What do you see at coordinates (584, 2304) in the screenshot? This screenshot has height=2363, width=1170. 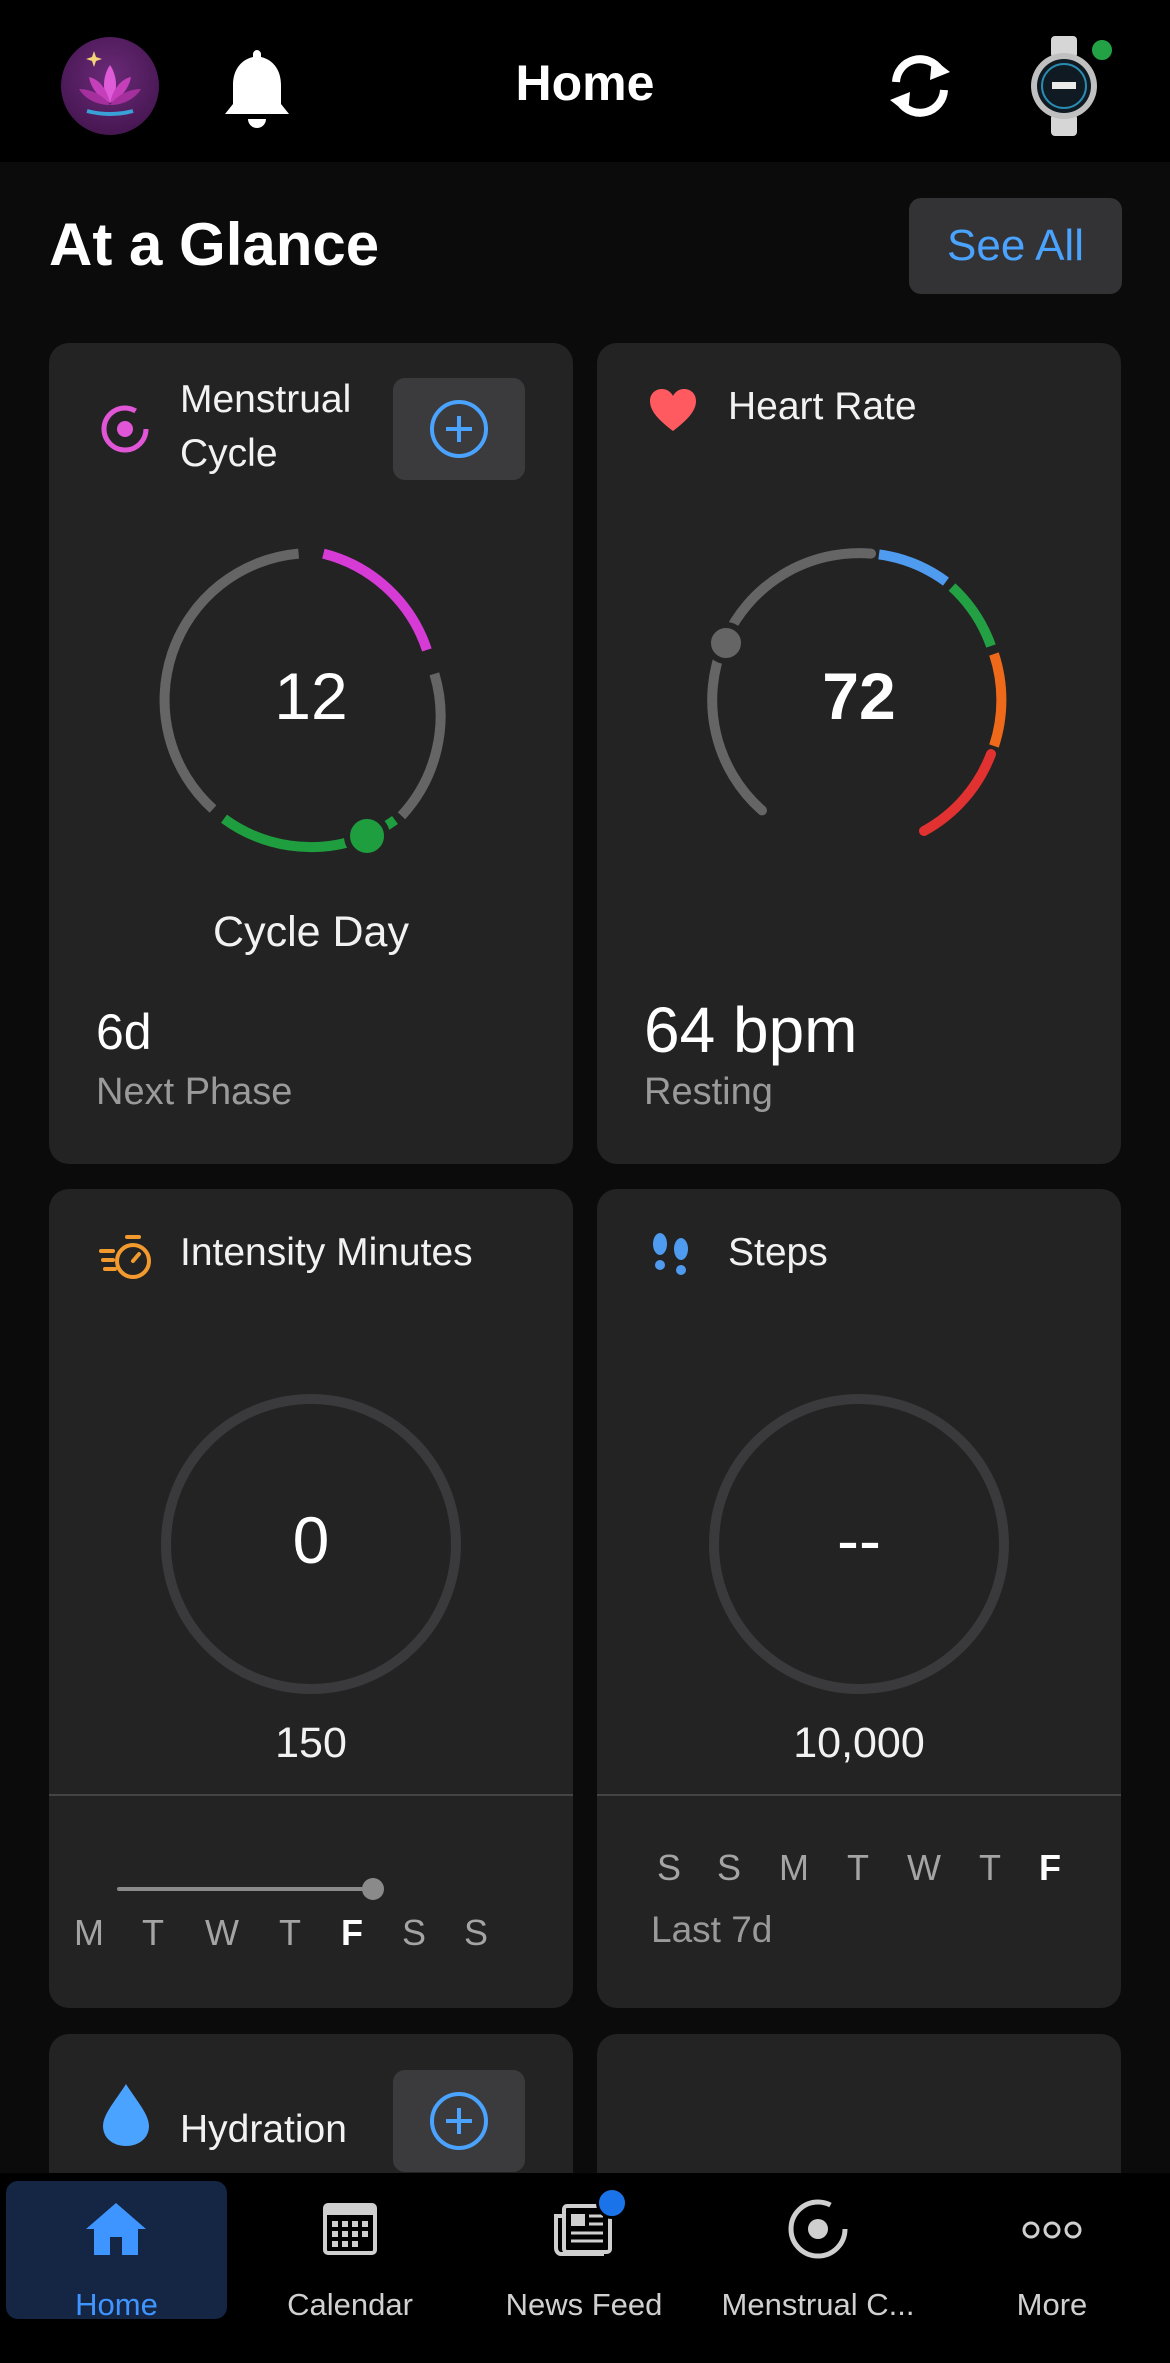 I see `tab-news-feed-label: News Feed` at bounding box center [584, 2304].